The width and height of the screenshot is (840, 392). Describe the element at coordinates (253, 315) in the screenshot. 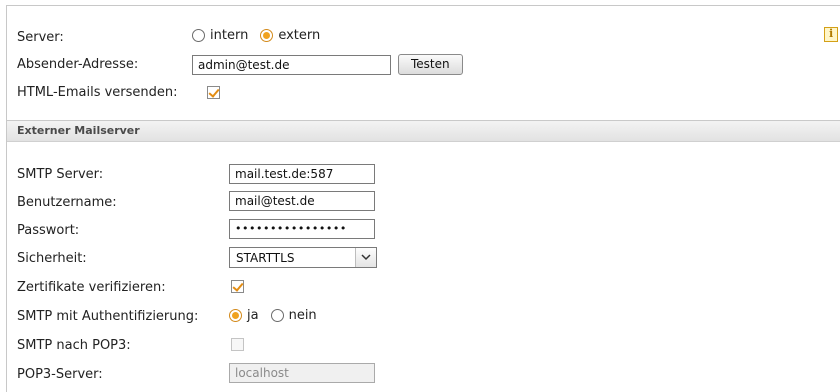

I see `smtp-auth-yes-label: ja` at that location.